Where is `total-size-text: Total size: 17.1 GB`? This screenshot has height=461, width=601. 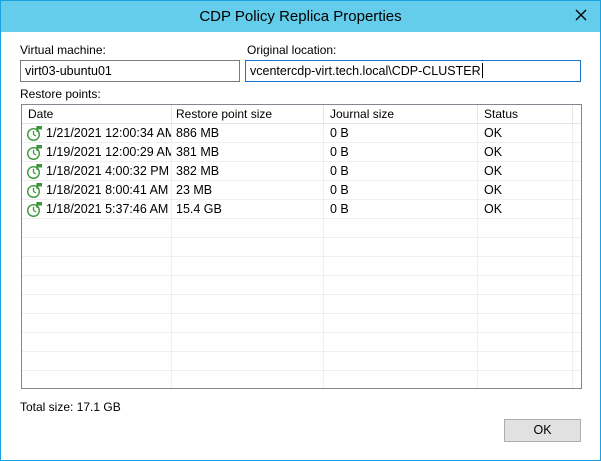 total-size-text: Total size: 17.1 GB is located at coordinates (70, 407).